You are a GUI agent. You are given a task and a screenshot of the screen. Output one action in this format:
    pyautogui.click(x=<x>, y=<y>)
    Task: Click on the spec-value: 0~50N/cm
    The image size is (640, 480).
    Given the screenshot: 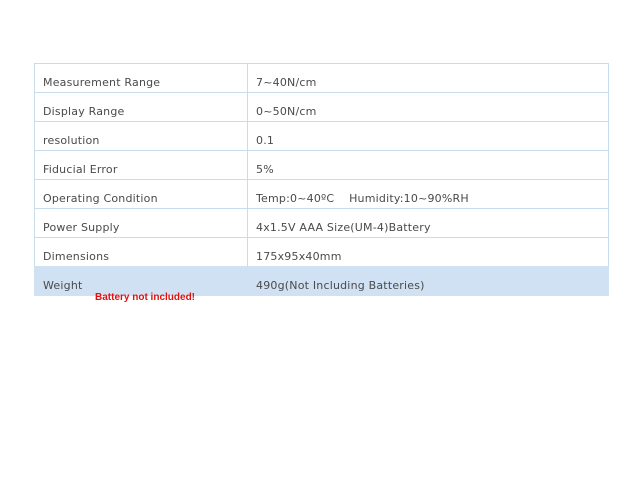 What is the action you would take?
    pyautogui.click(x=428, y=107)
    